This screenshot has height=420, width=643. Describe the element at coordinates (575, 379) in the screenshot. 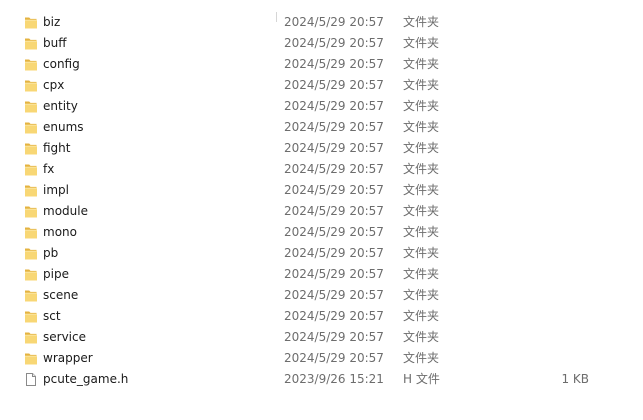

I see `file-size: 1 KB` at that location.